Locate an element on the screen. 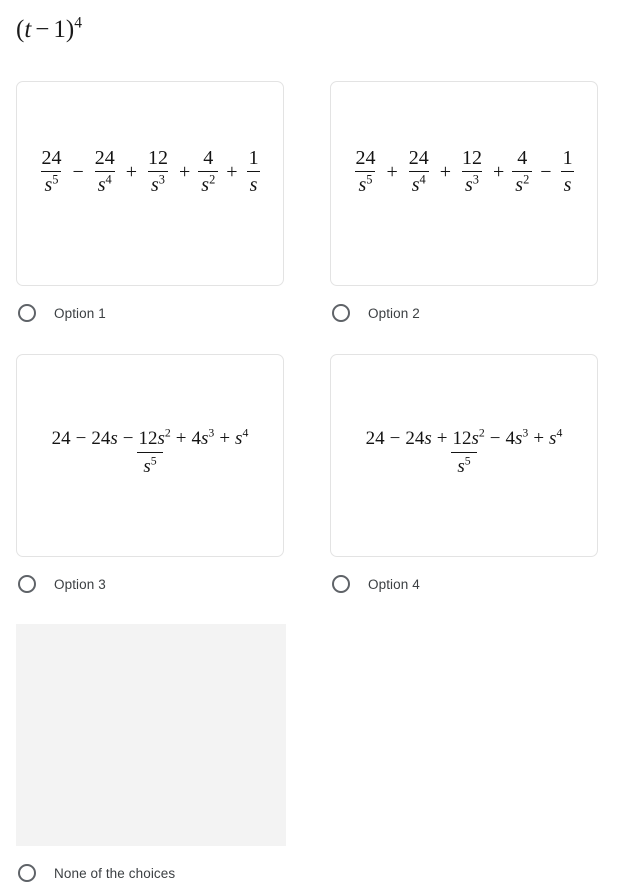 This screenshot has width=617, height=888. polynomial-term: 12s2 is located at coordinates (469, 438).